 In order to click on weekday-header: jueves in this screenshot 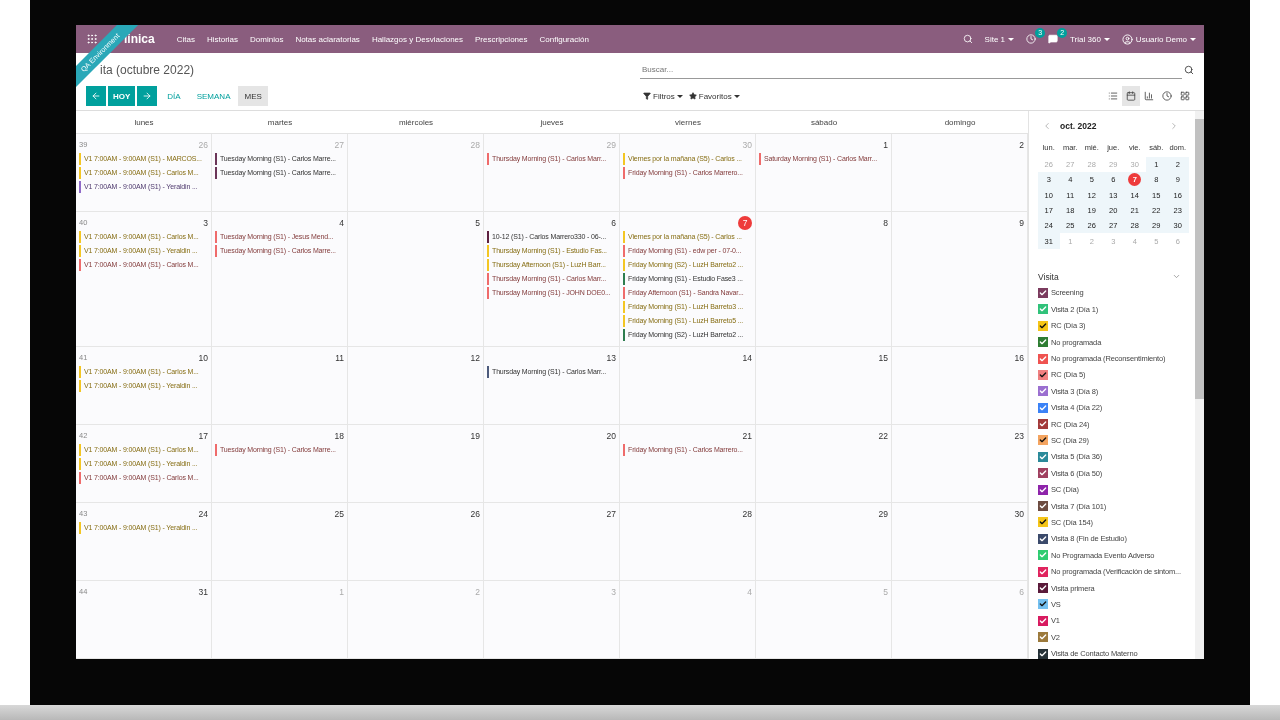, I will do `click(552, 122)`.